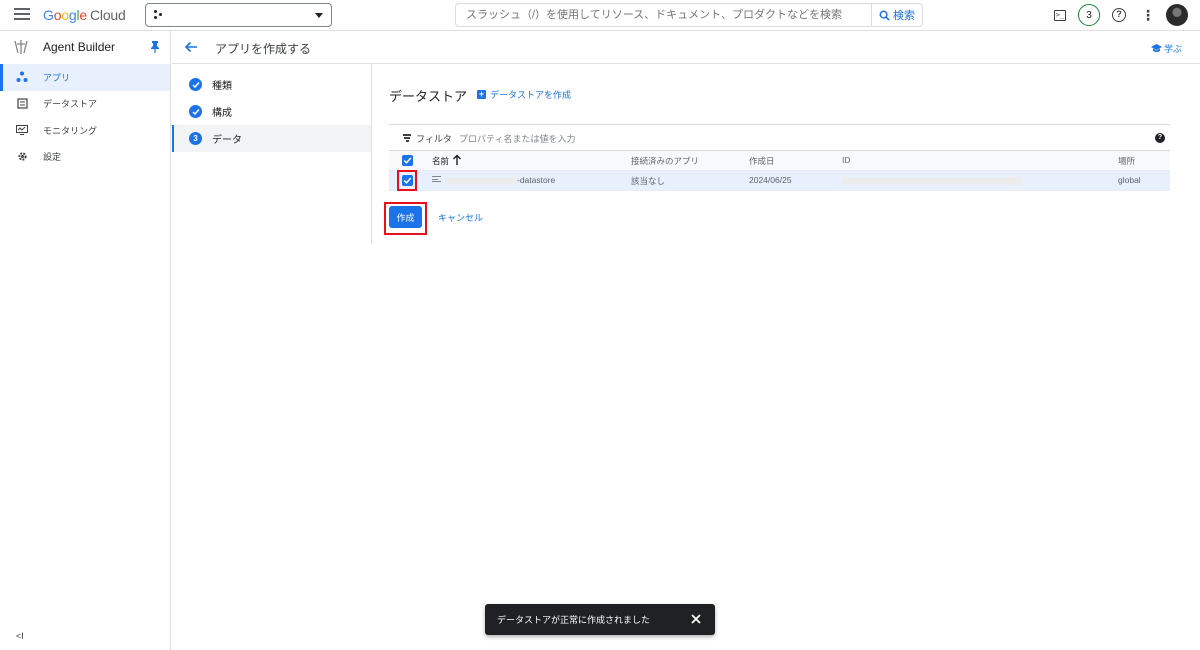  I want to click on terminal-icon: >_, so click(1060, 15).